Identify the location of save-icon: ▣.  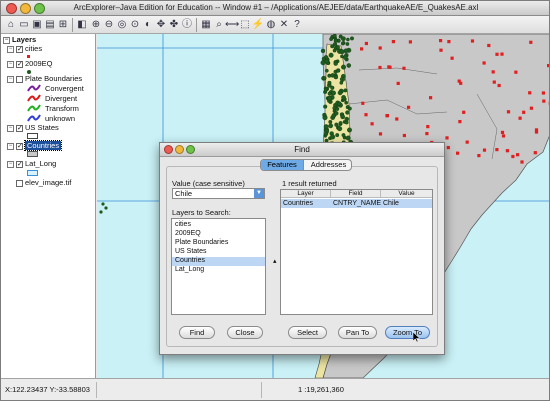
(37, 25).